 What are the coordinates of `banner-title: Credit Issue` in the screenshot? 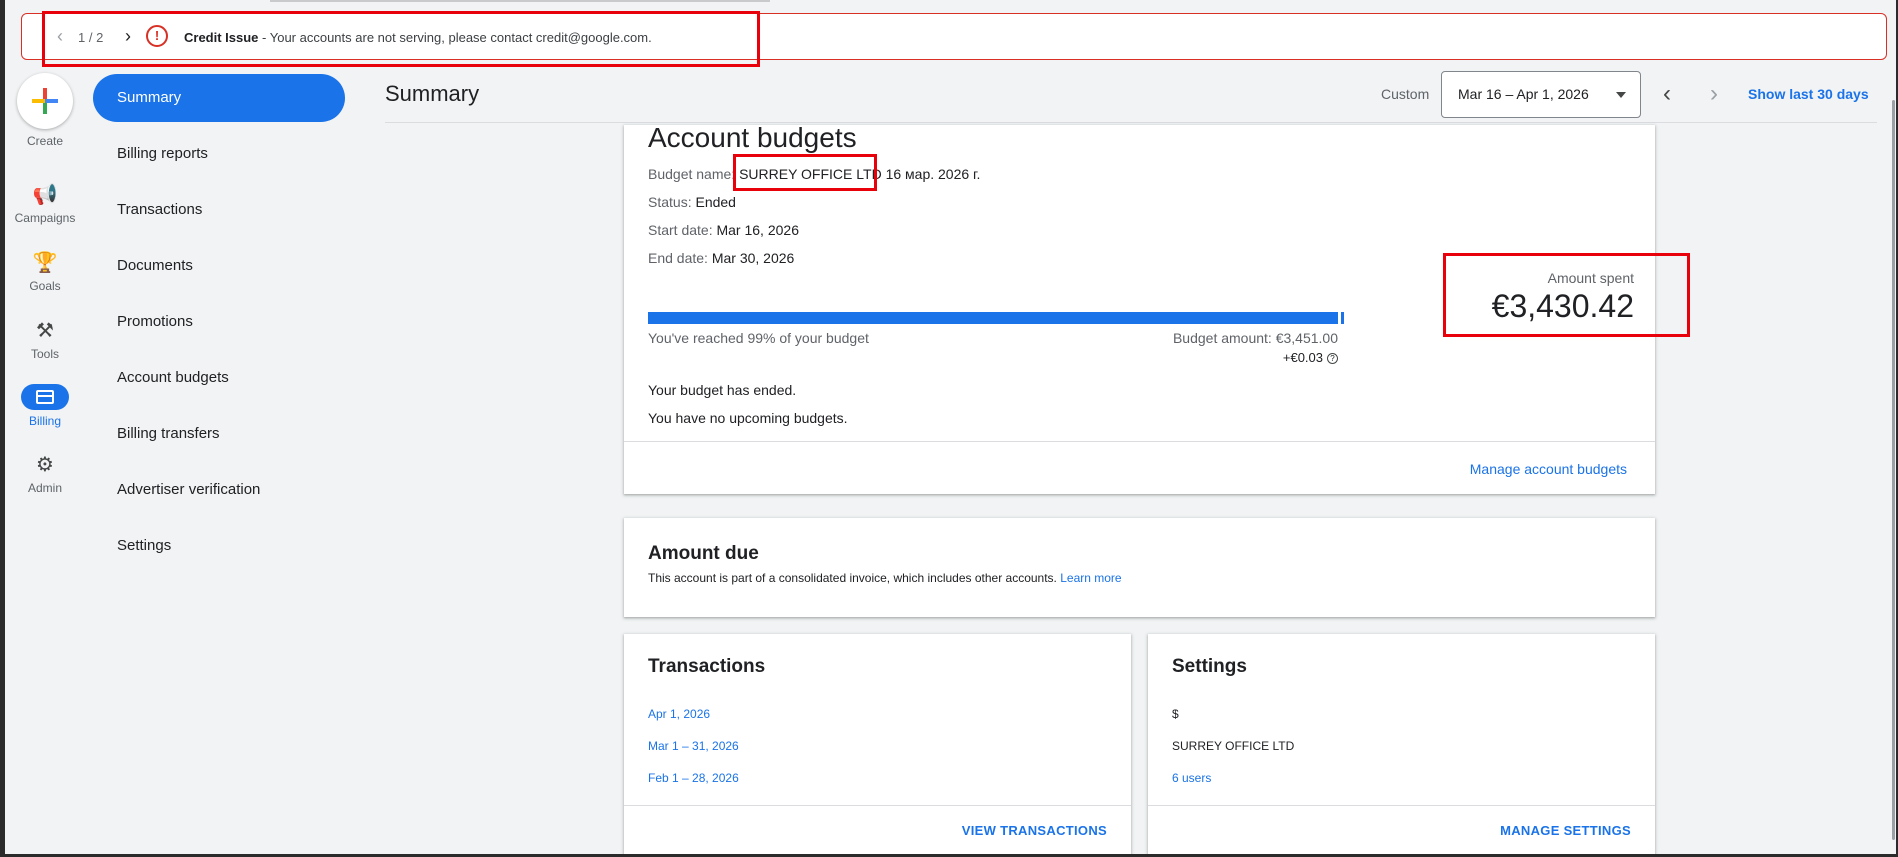 It's located at (221, 37).